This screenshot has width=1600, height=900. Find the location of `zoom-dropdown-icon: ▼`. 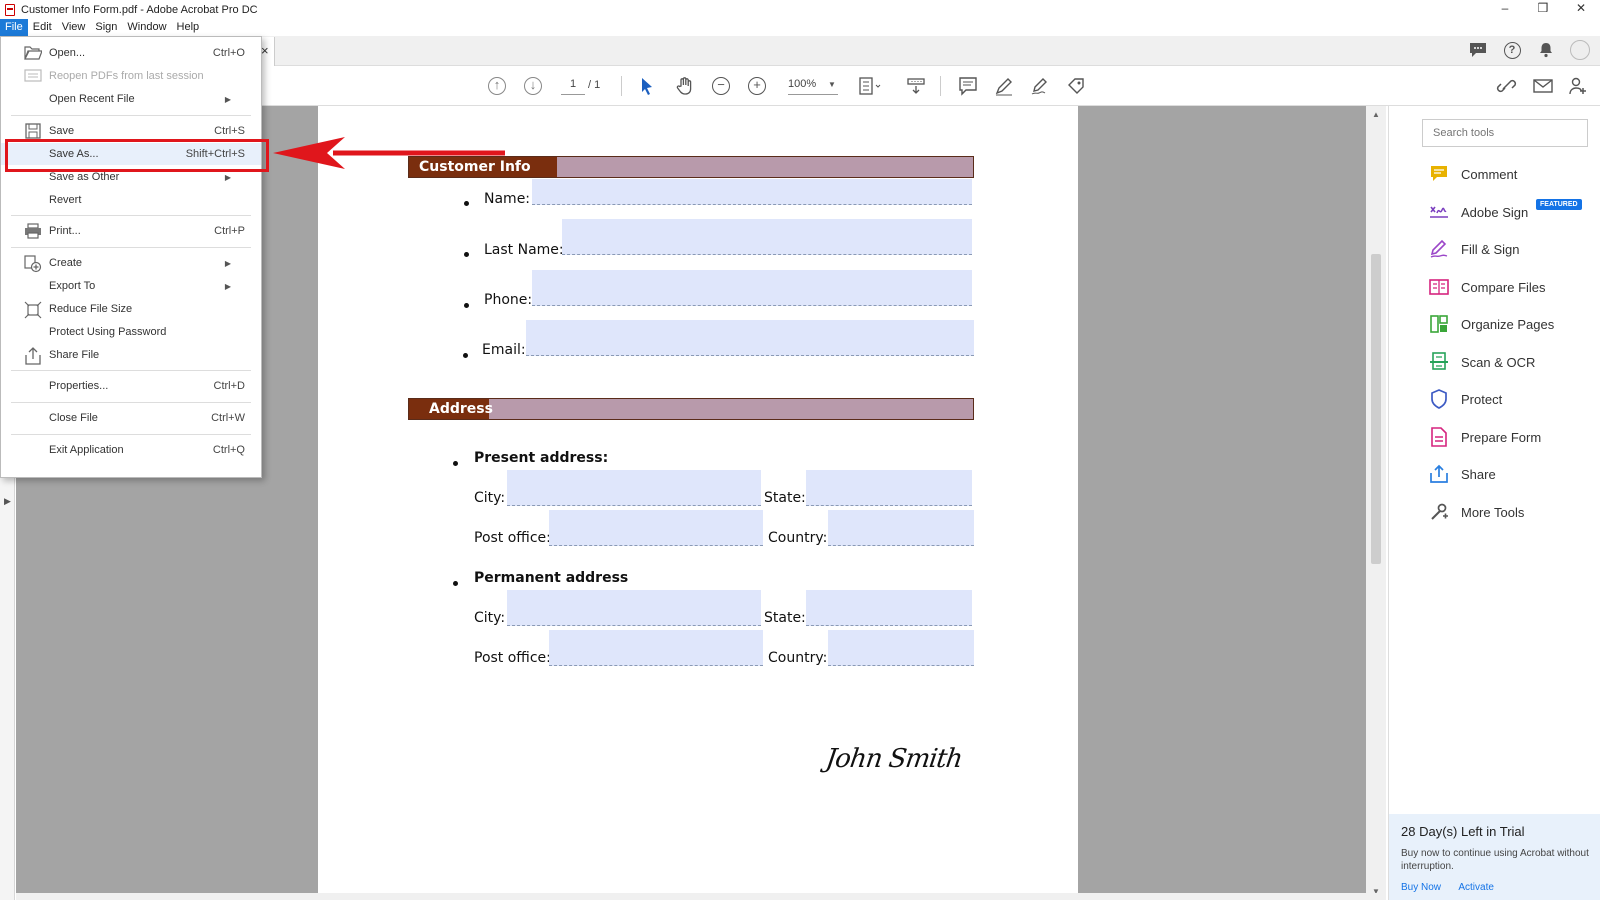

zoom-dropdown-icon: ▼ is located at coordinates (832, 84).